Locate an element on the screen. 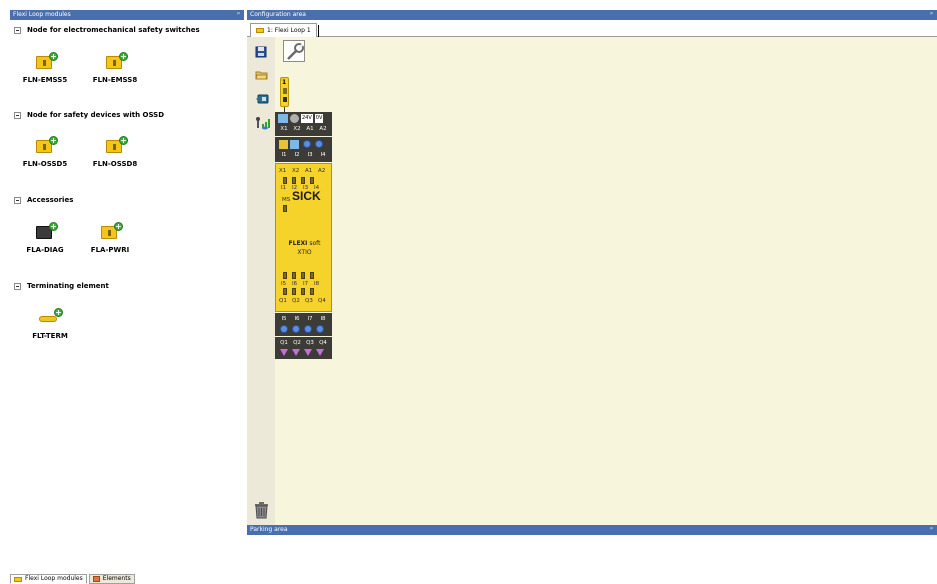 Image resolution: width=937 pixels, height=584 pixels. module-flt-term: + FLT-TERM is located at coordinates (50, 324).